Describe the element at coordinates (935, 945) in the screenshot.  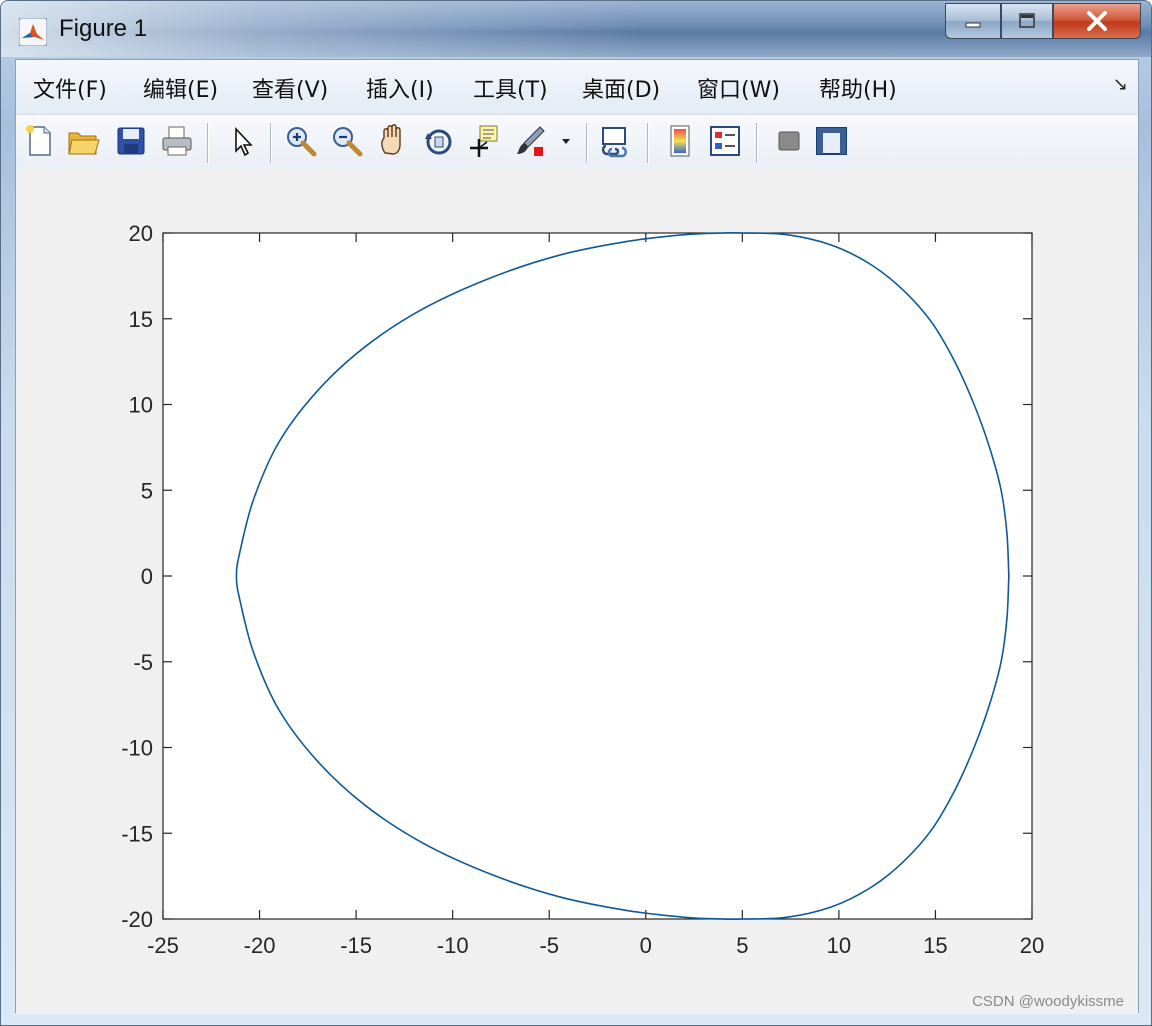
I see `x-tick-label: 15` at that location.